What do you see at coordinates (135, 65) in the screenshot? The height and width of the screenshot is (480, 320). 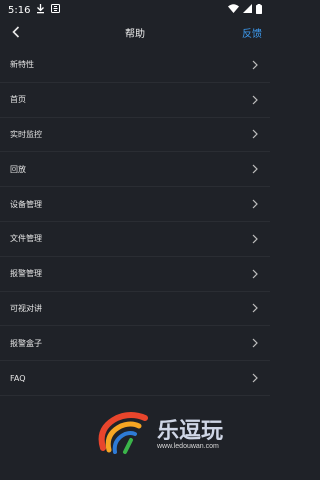 I see `menu-item-new-features: 新特性` at bounding box center [135, 65].